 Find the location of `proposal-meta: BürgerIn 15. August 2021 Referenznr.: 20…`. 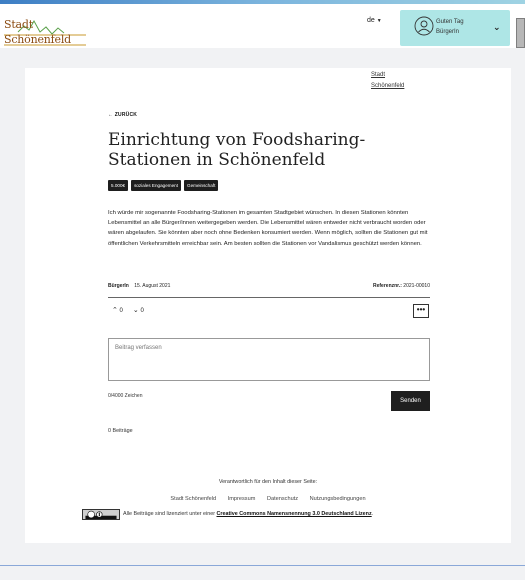

proposal-meta: BürgerIn 15. August 2021 Referenznr.: 20… is located at coordinates (269, 286).